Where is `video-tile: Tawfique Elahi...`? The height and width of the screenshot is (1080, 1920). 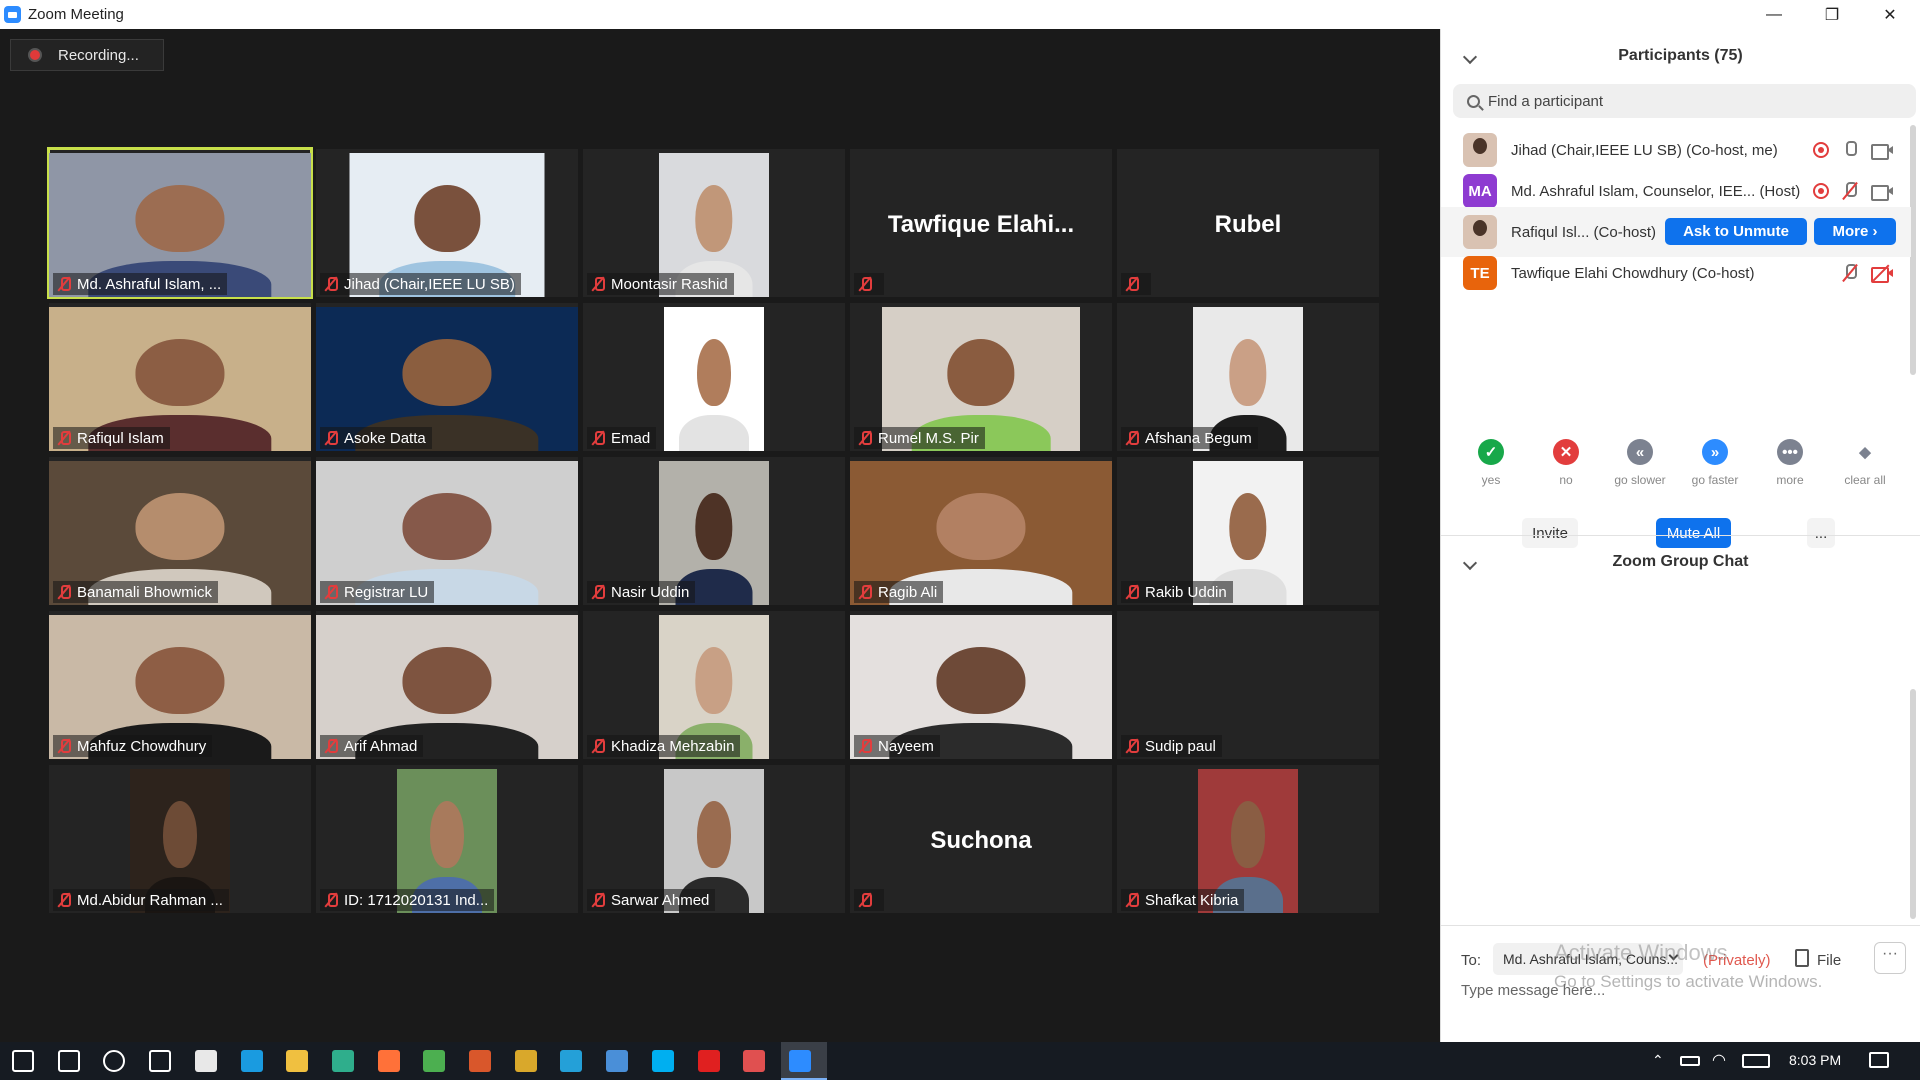
video-tile: Tawfique Elahi... is located at coordinates (981, 223).